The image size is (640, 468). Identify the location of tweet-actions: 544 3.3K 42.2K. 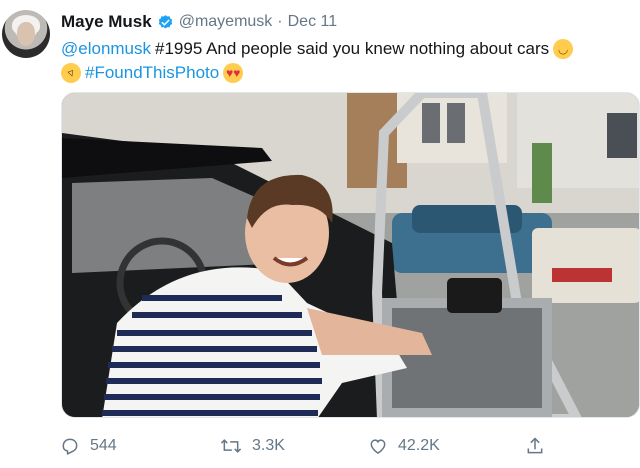
(310, 446).